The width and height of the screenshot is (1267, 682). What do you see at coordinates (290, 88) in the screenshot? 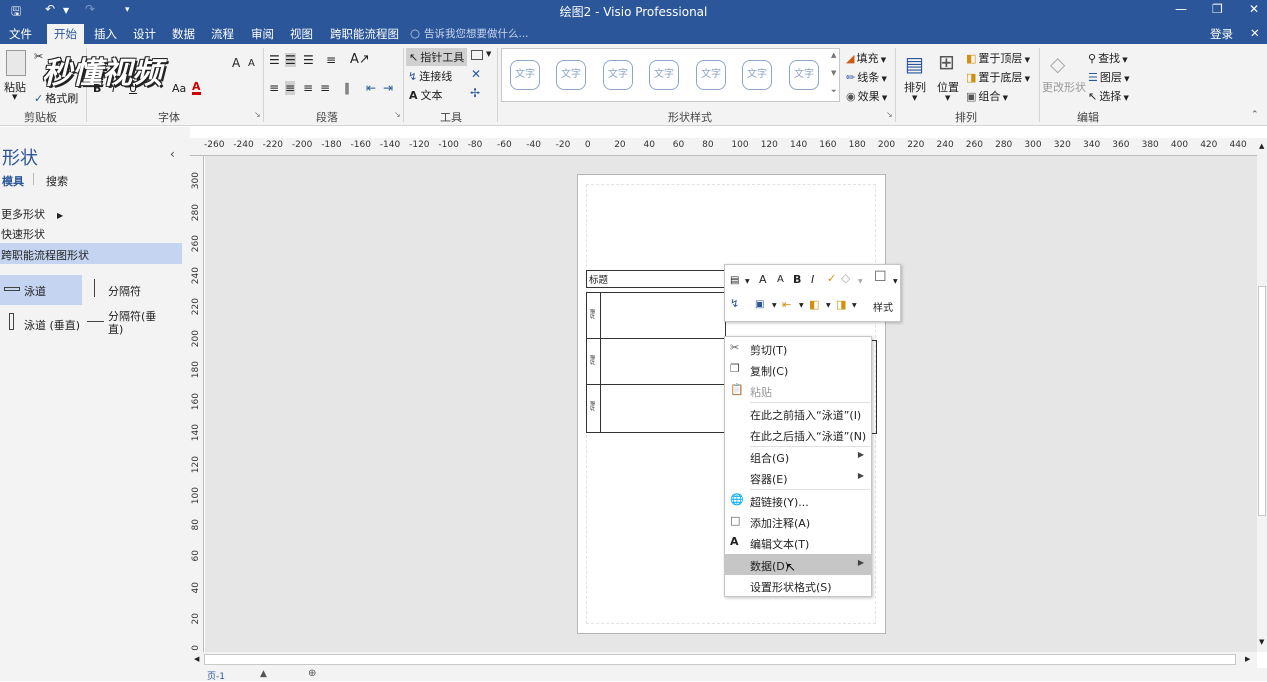
I see `align-center-icon: ≡` at bounding box center [290, 88].